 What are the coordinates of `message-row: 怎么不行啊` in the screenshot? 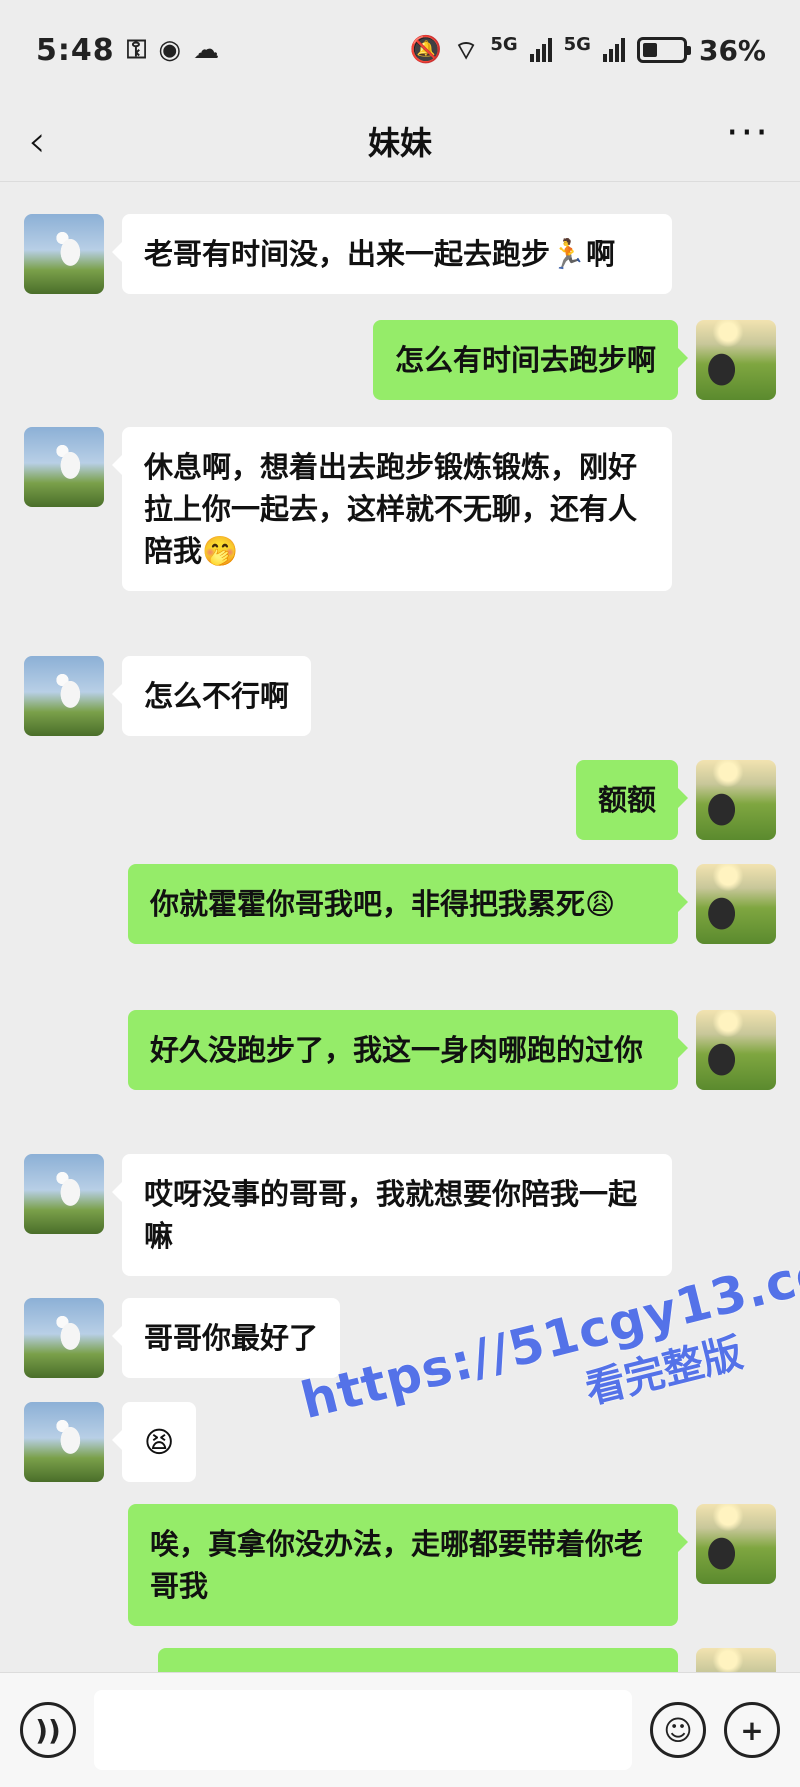 It's located at (168, 696).